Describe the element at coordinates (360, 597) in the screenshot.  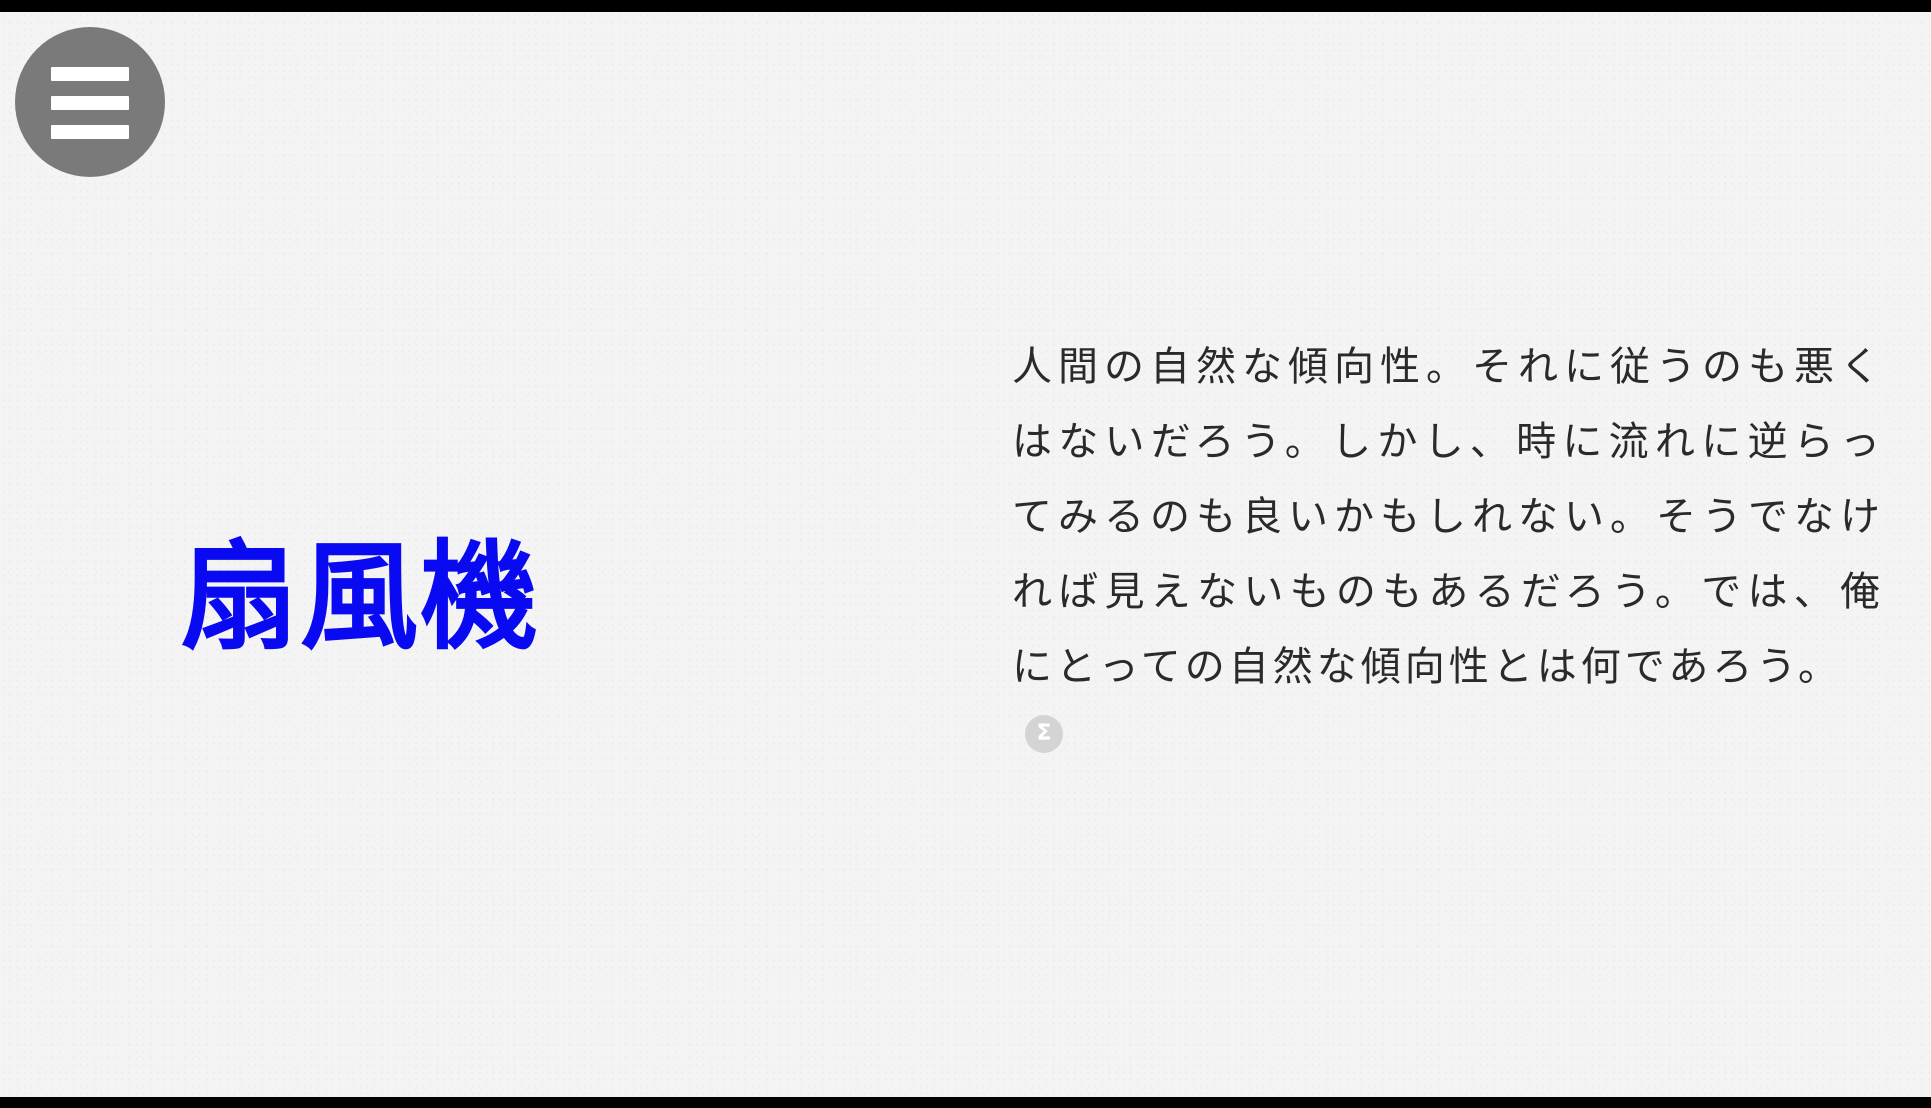
I see `page-title: 扇風機` at that location.